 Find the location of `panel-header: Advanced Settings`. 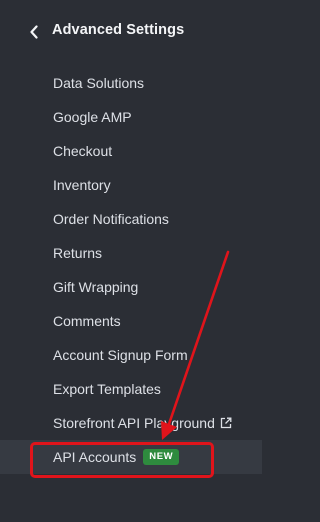

panel-header: Advanced Settings is located at coordinates (131, 32).